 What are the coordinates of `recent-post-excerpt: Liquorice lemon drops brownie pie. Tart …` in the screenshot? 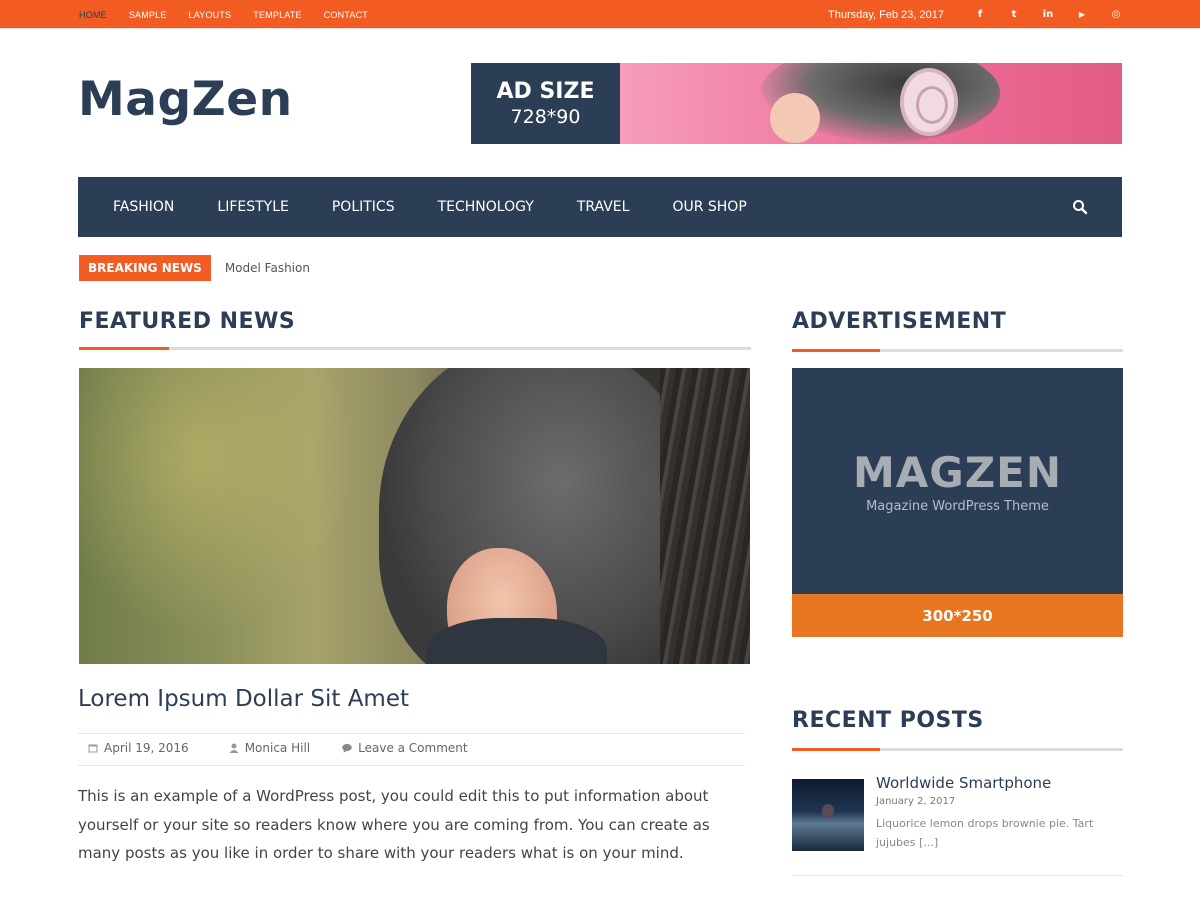 It's located at (985, 833).